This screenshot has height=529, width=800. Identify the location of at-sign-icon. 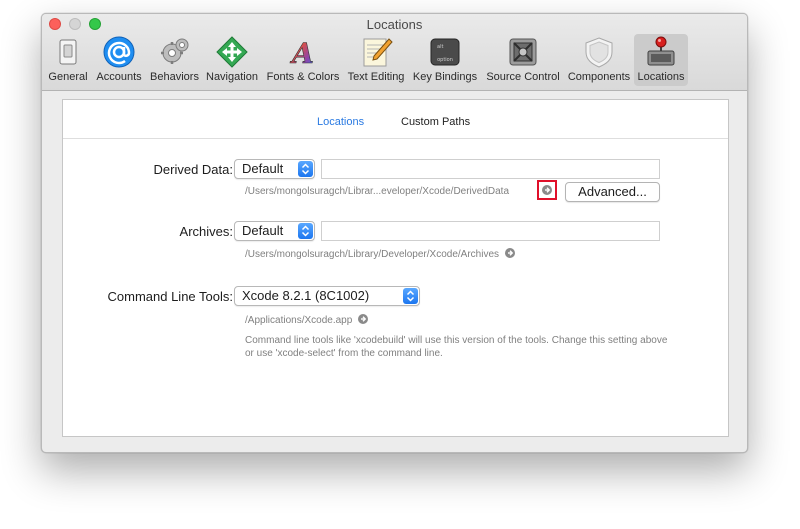
(119, 52).